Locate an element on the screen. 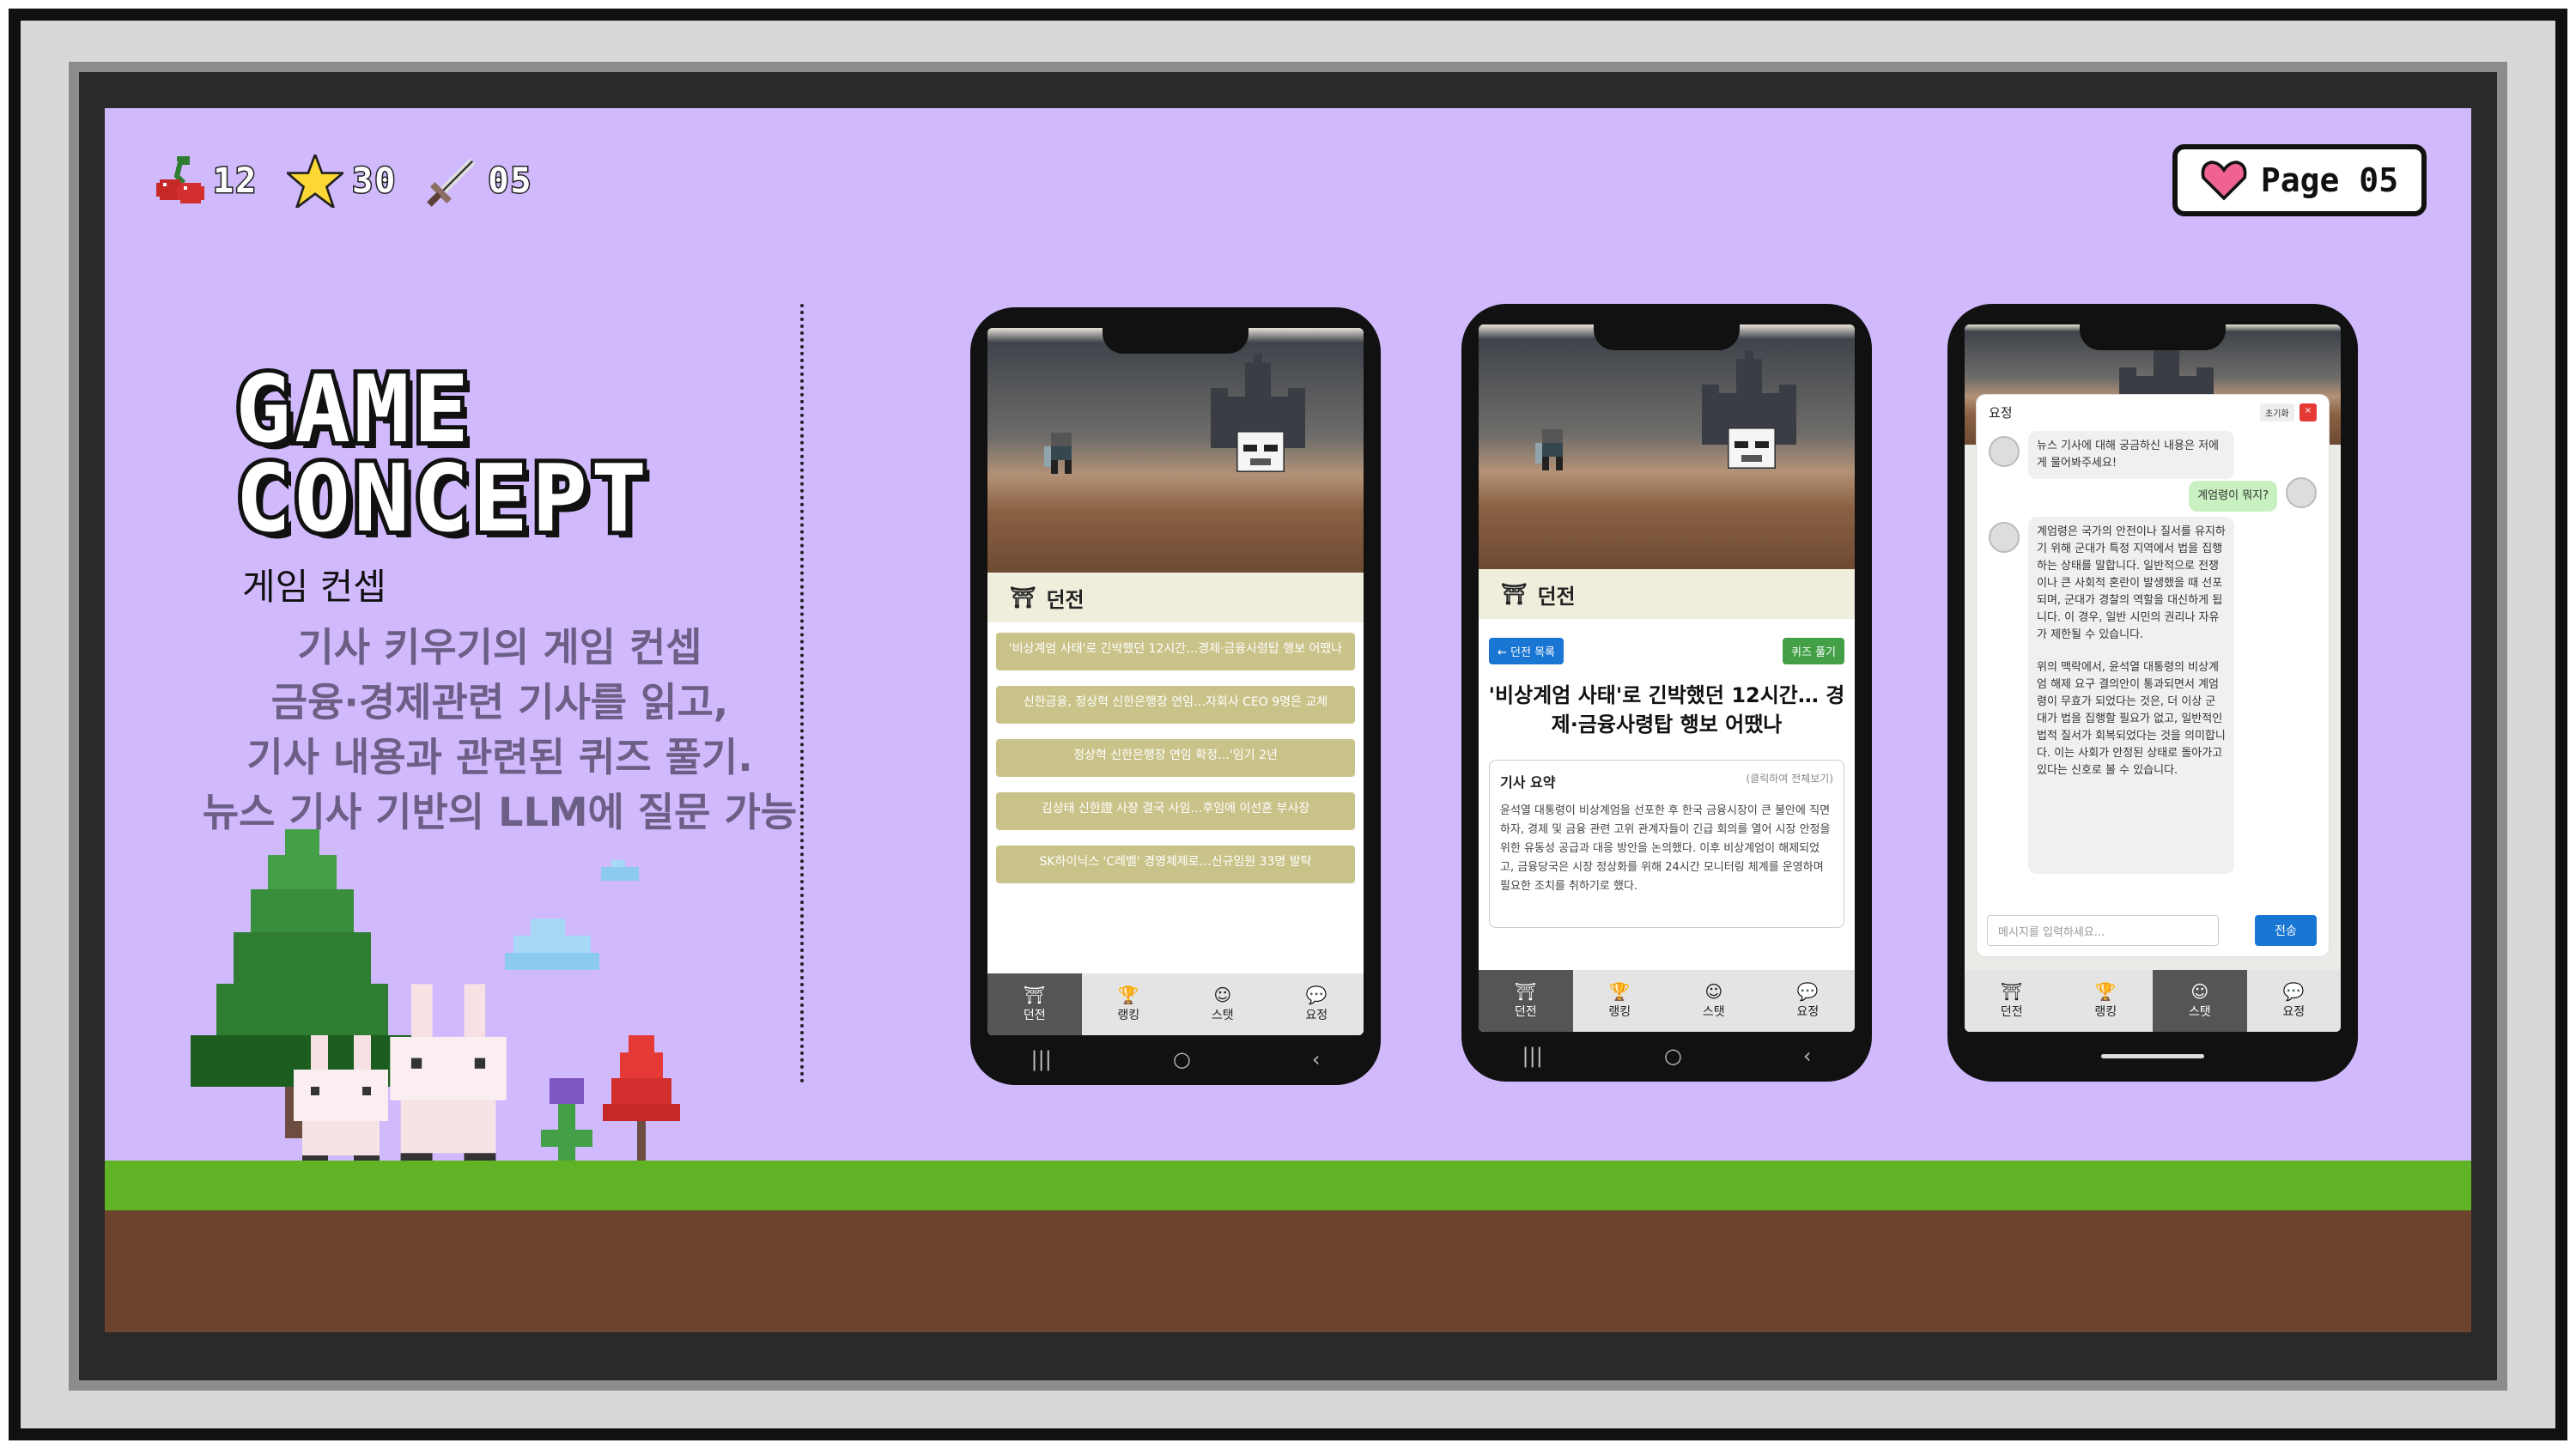 Image resolution: width=2576 pixels, height=1449 pixels. page-label: Page 05 is located at coordinates (2329, 180).